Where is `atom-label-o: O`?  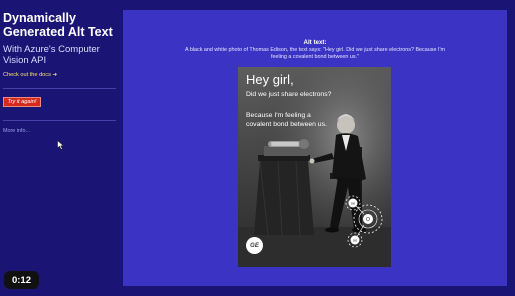
atom-label-o: O is located at coordinates (368, 220).